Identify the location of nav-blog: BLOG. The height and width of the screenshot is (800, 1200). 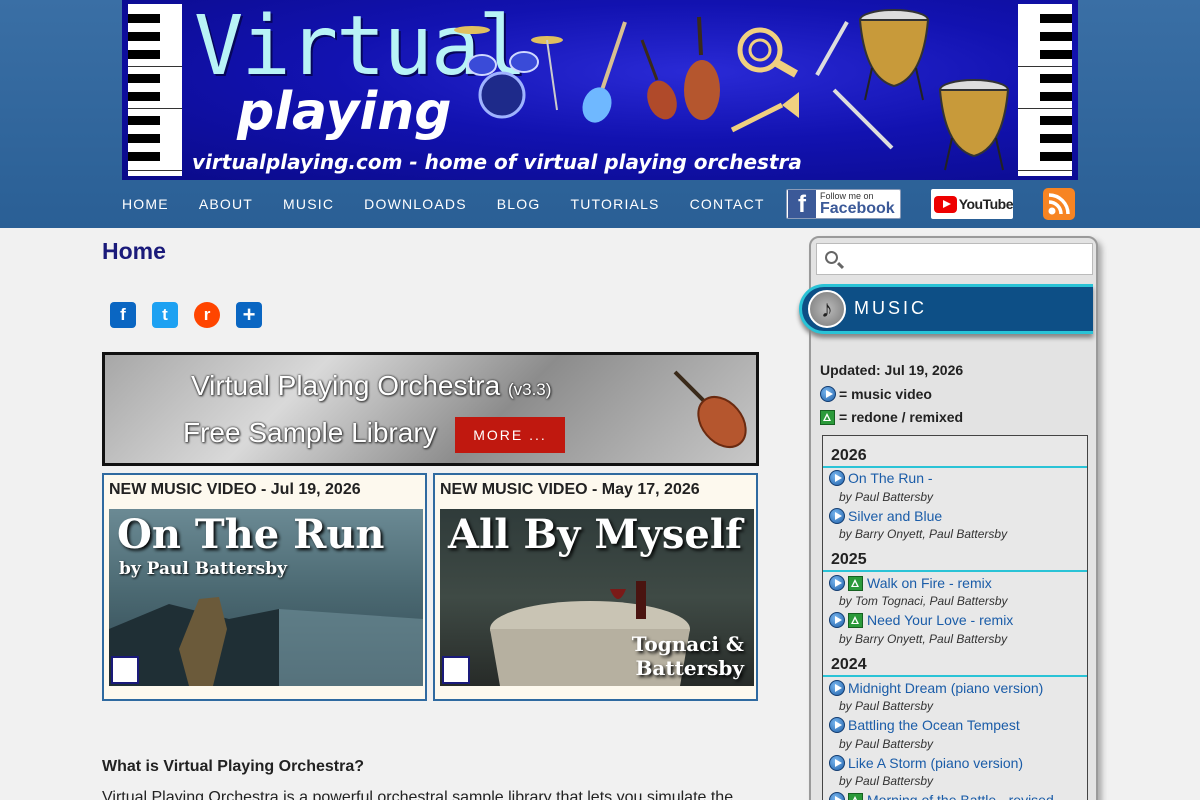
(519, 204).